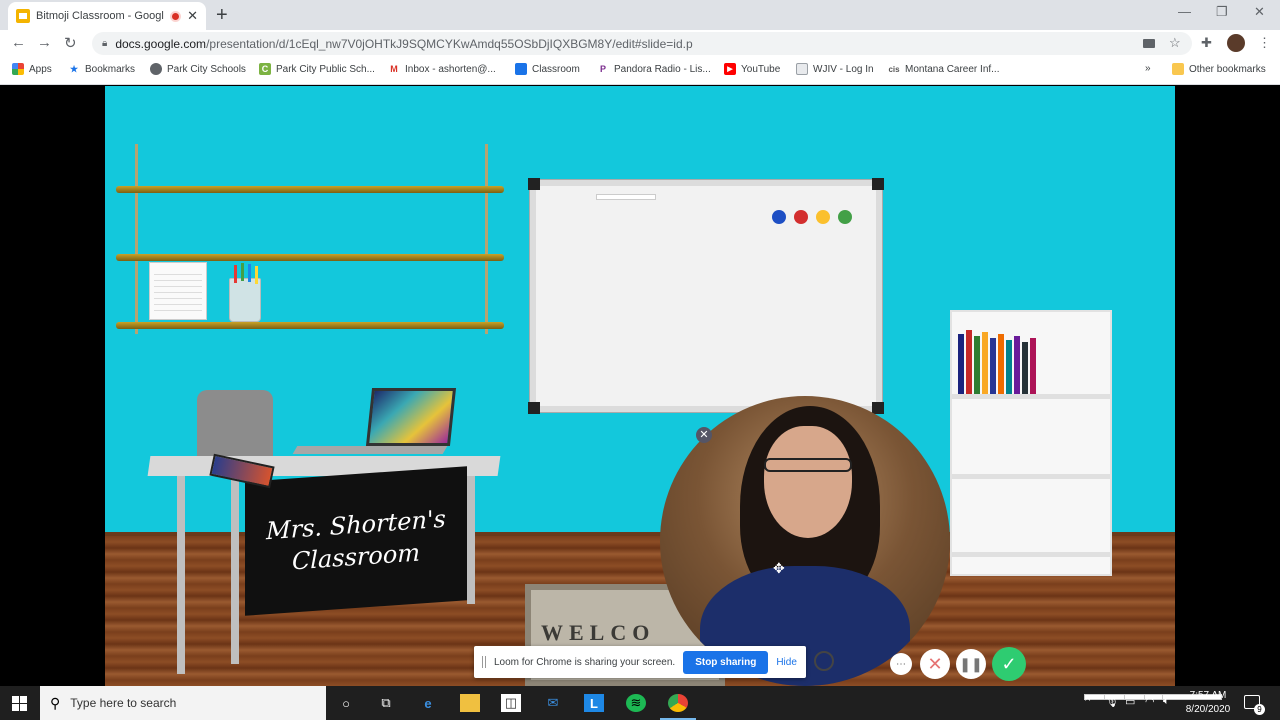 The height and width of the screenshot is (720, 1280). What do you see at coordinates (706, 296) in the screenshot?
I see `whiteboard` at bounding box center [706, 296].